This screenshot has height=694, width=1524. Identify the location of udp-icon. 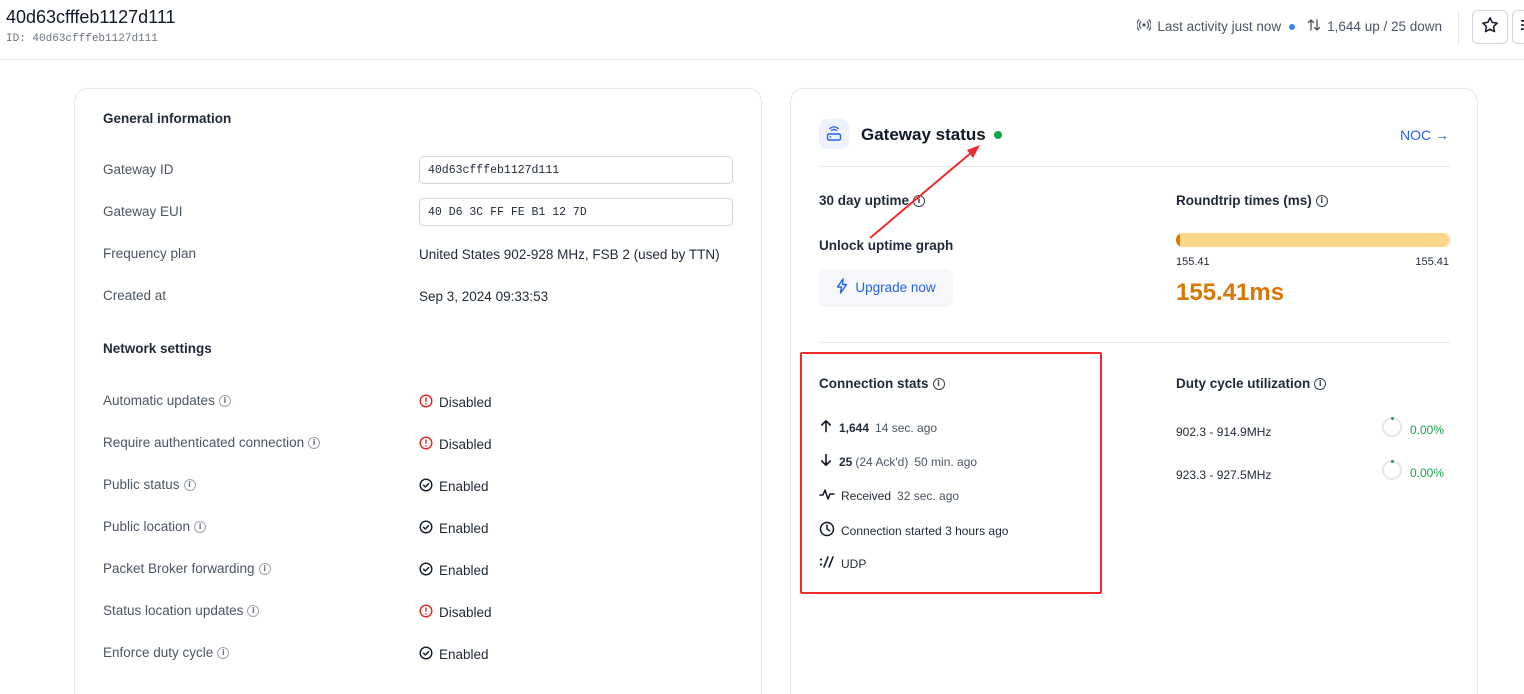
(827, 563).